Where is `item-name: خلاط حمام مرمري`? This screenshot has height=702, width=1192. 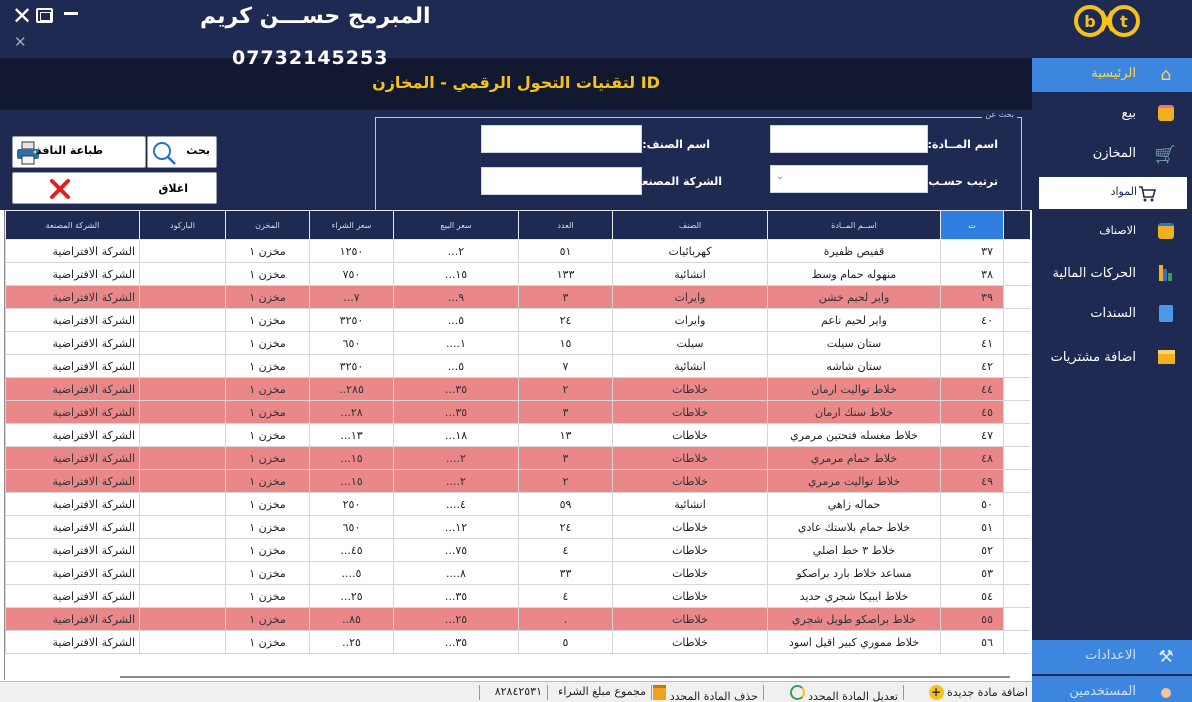
item-name: خلاط حمام مرمري is located at coordinates (854, 458).